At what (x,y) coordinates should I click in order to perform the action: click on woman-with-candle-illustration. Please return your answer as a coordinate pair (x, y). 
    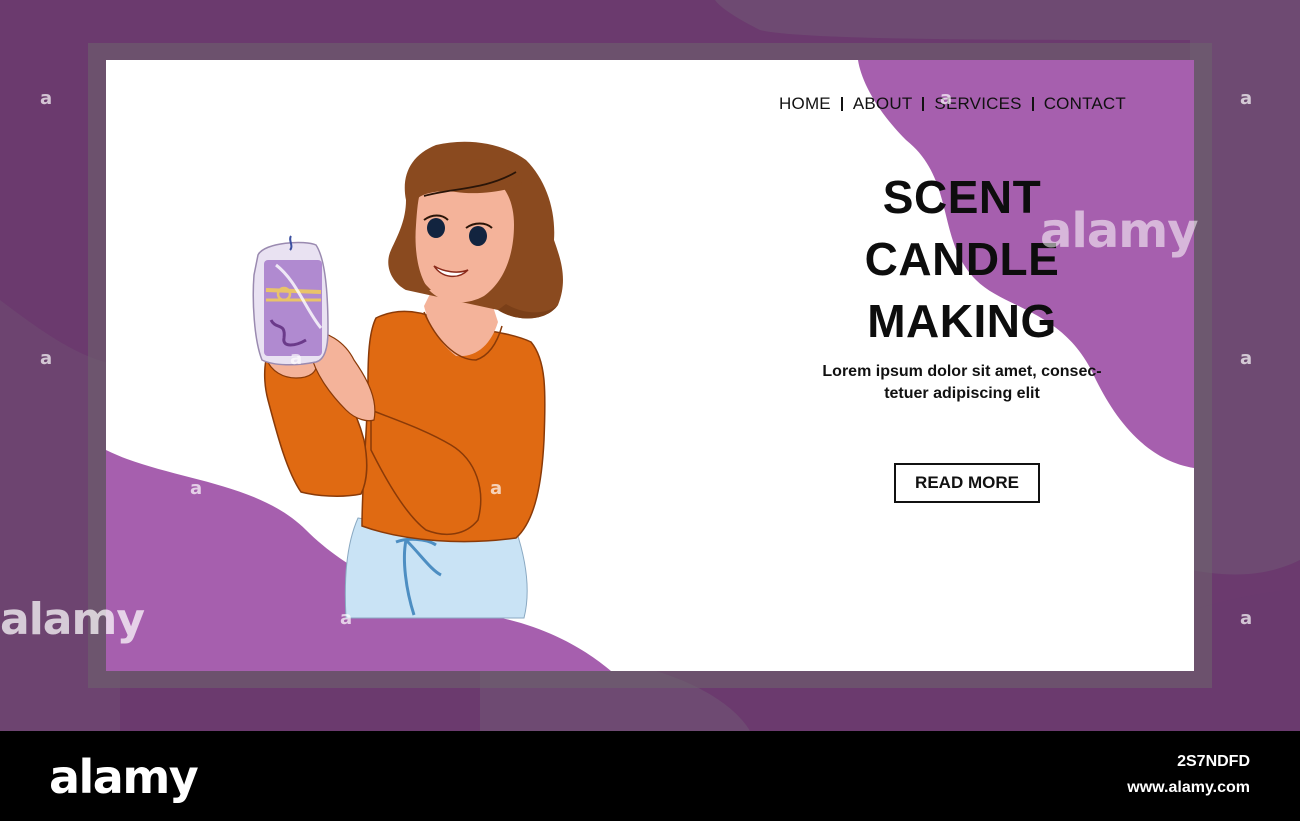
    Looking at the image, I should click on (407, 380).